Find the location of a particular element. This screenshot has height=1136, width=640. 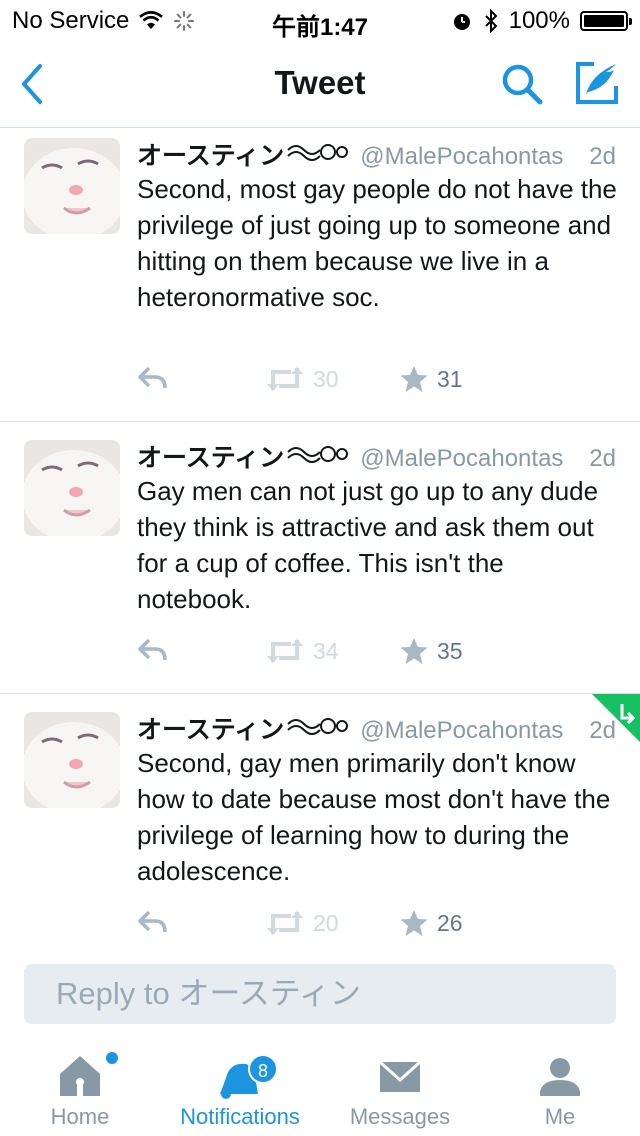

like-count: 35 is located at coordinates (450, 650).